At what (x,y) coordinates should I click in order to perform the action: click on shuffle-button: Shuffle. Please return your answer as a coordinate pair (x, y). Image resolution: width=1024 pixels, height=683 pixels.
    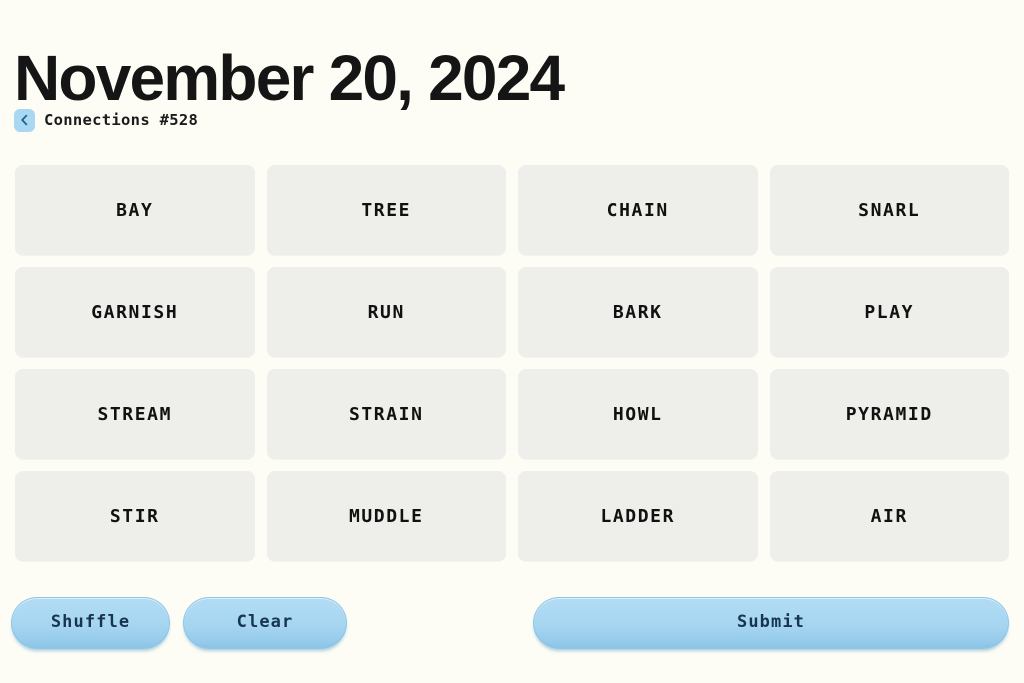
    Looking at the image, I should click on (90, 623).